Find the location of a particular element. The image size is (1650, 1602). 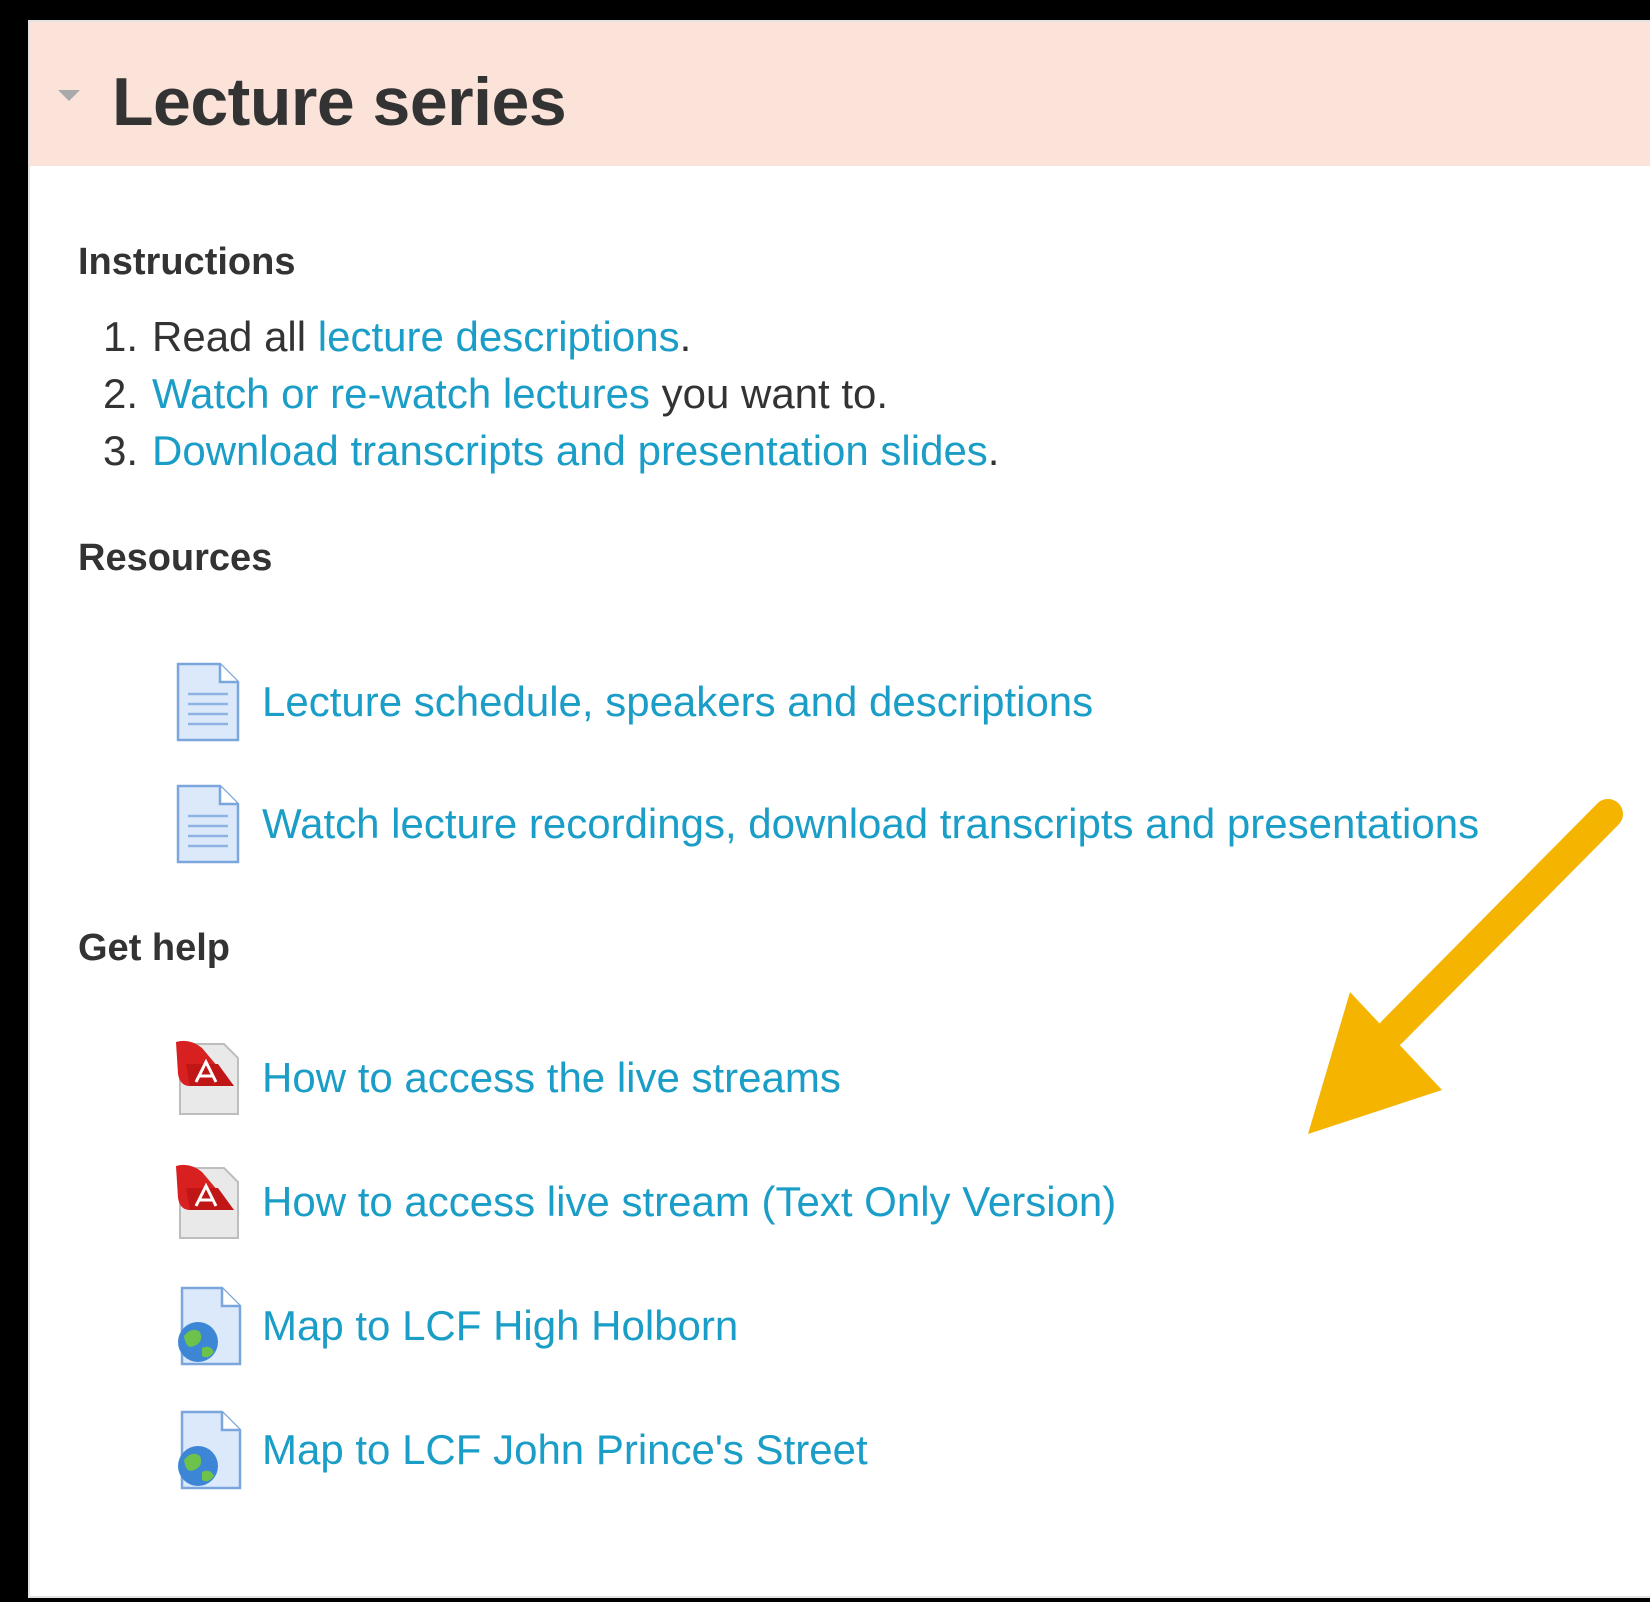

collapse-caret-icon is located at coordinates (69, 95).